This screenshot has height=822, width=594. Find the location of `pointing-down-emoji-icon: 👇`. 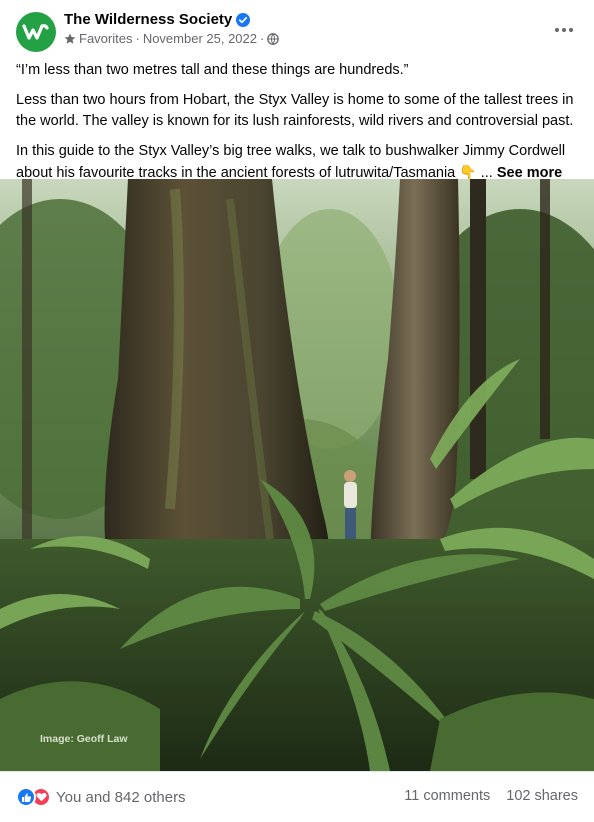

pointing-down-emoji-icon: 👇 is located at coordinates (468, 172).